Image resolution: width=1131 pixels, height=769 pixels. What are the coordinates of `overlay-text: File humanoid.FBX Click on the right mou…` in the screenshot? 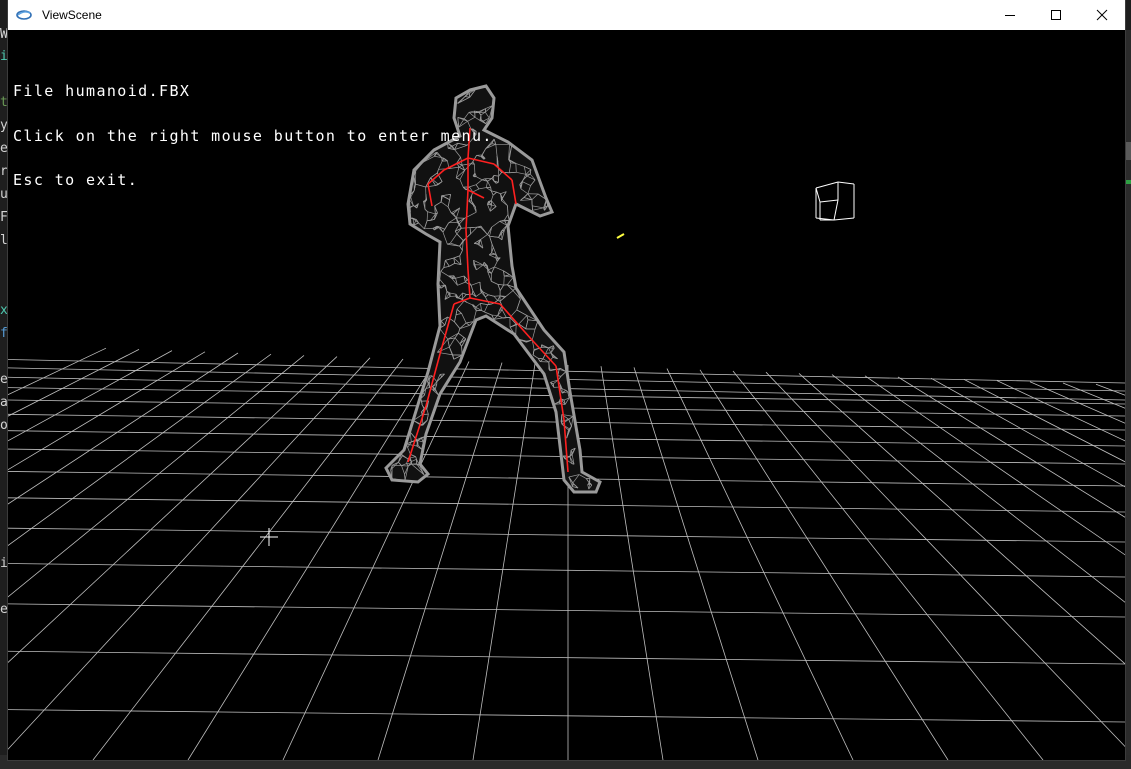 It's located at (253, 136).